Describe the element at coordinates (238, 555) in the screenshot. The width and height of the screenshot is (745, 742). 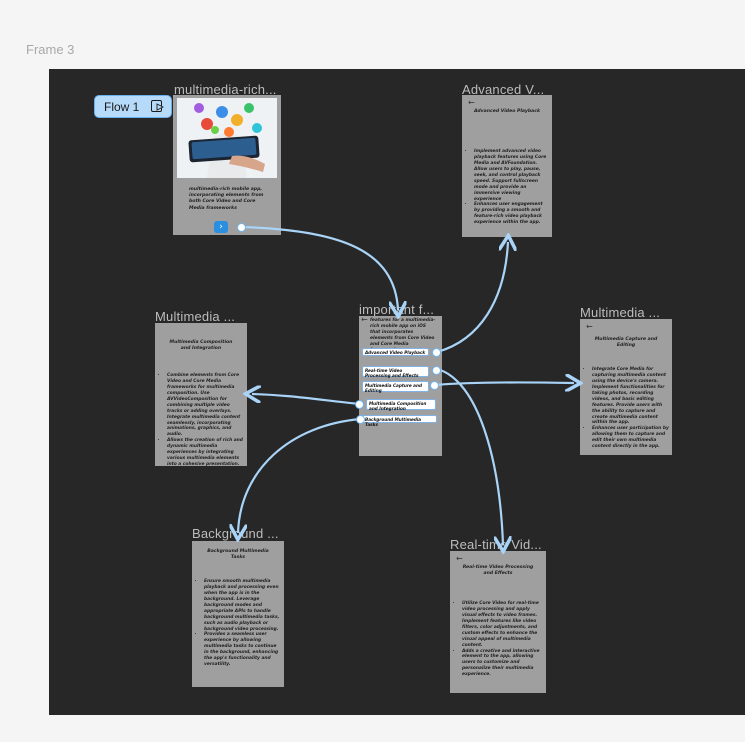
I see `background-heading: Background Multimedia Tasks` at that location.